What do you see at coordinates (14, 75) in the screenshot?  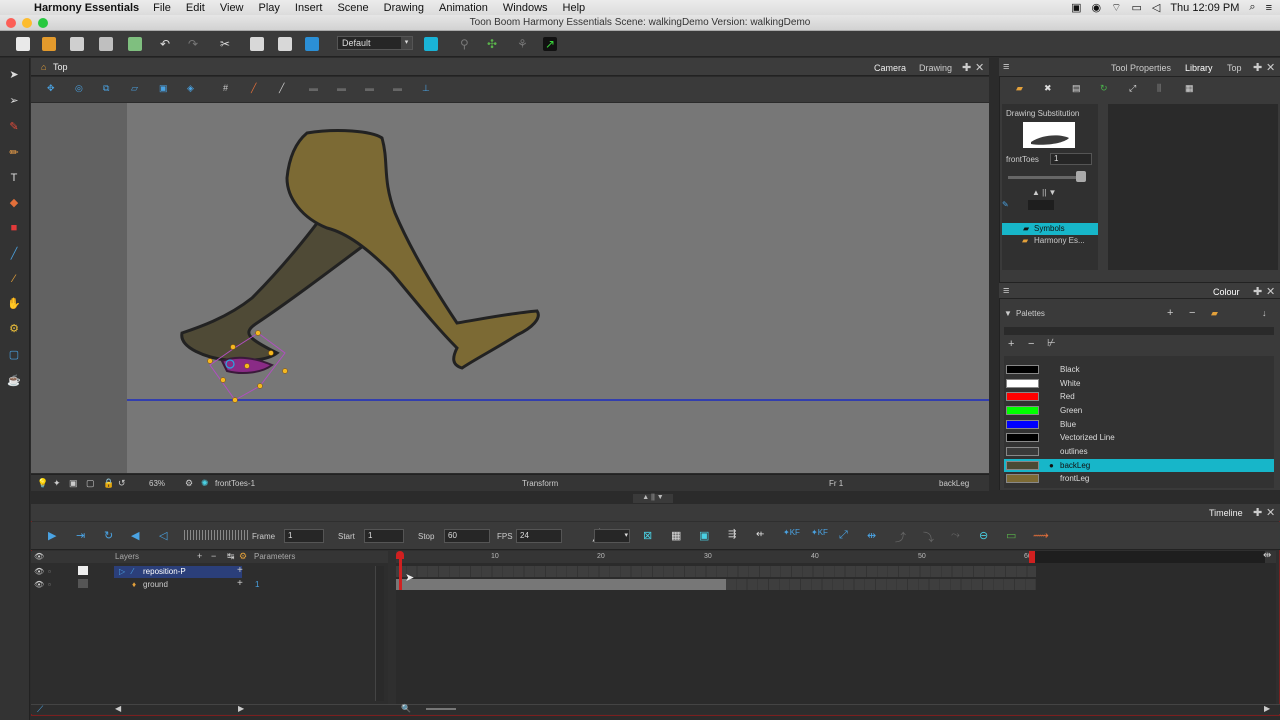 I see `select-tool-icon: ➤` at bounding box center [14, 75].